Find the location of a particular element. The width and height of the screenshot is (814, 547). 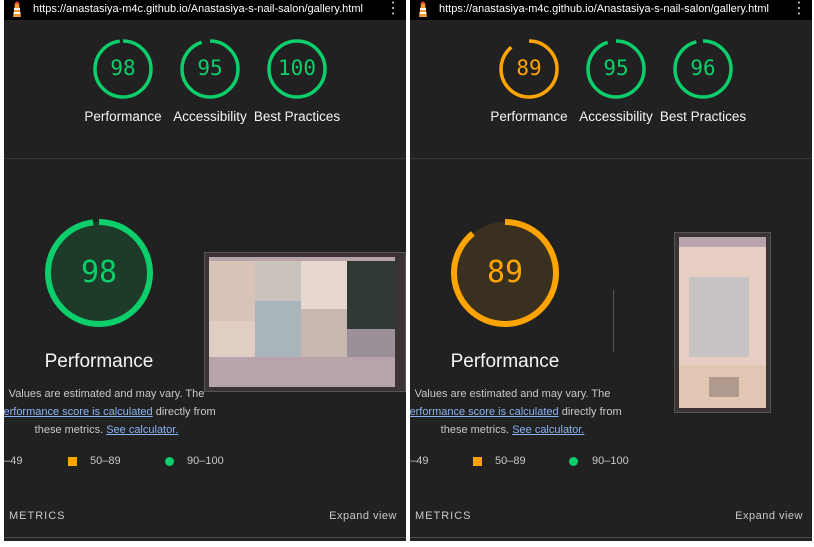

gauge-best-practices: 96 is located at coordinates (703, 69).